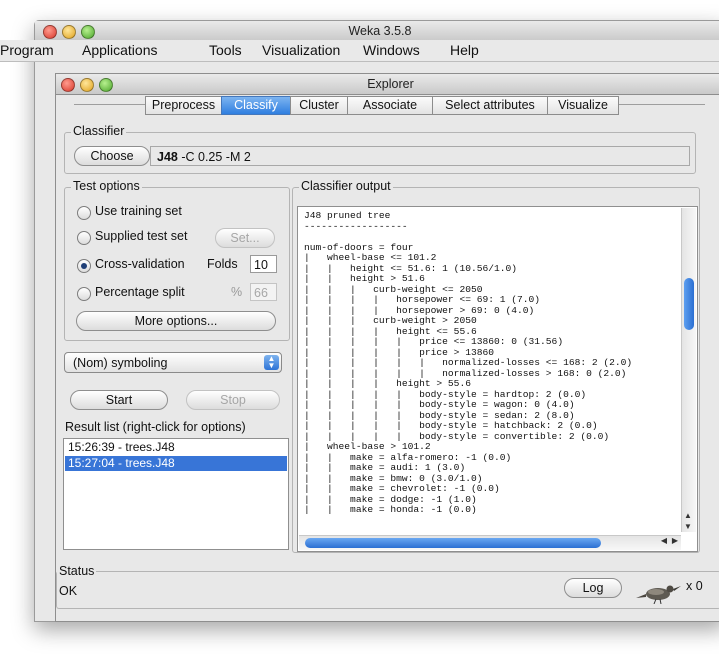 The height and width of the screenshot is (664, 719). I want to click on tab-visualize: Visualize, so click(583, 105).